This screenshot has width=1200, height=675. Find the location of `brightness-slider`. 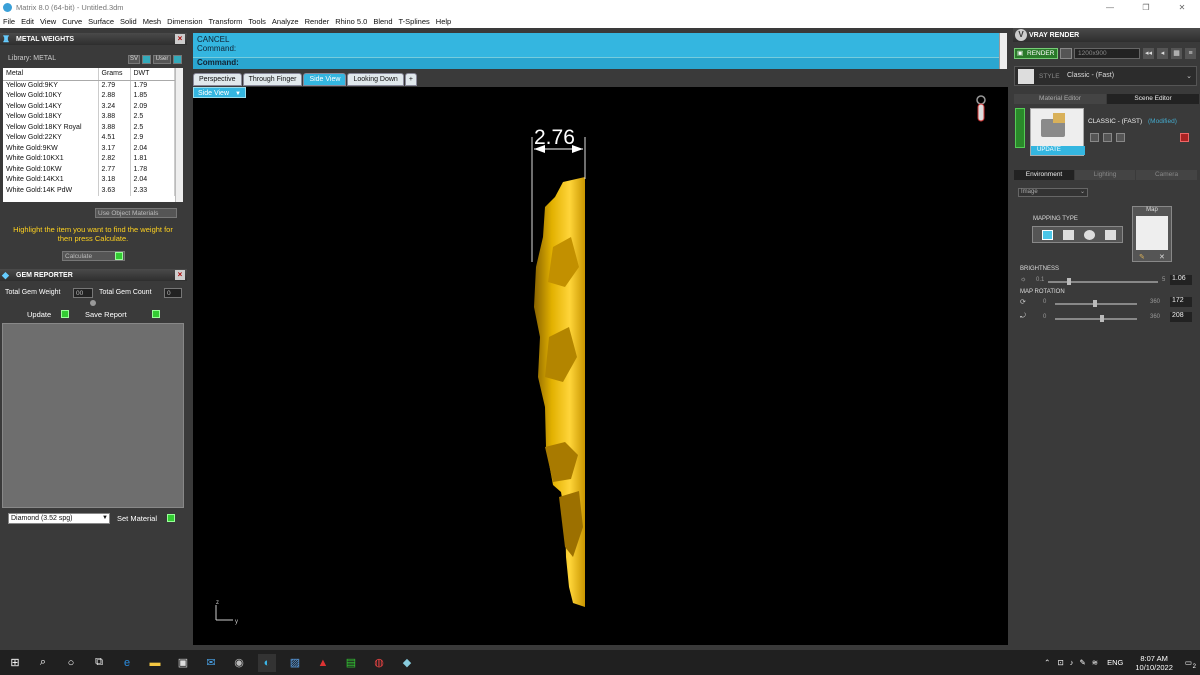

brightness-slider is located at coordinates (1103, 281).